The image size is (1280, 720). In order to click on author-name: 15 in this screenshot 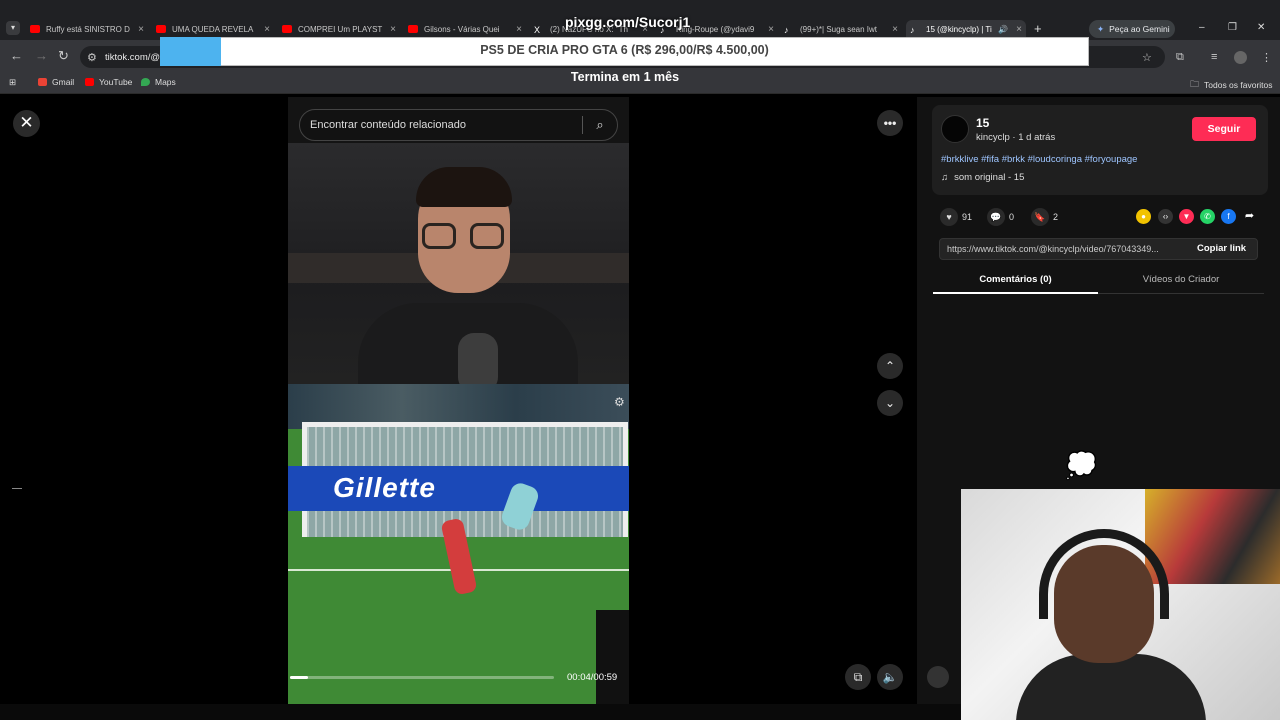, I will do `click(982, 123)`.